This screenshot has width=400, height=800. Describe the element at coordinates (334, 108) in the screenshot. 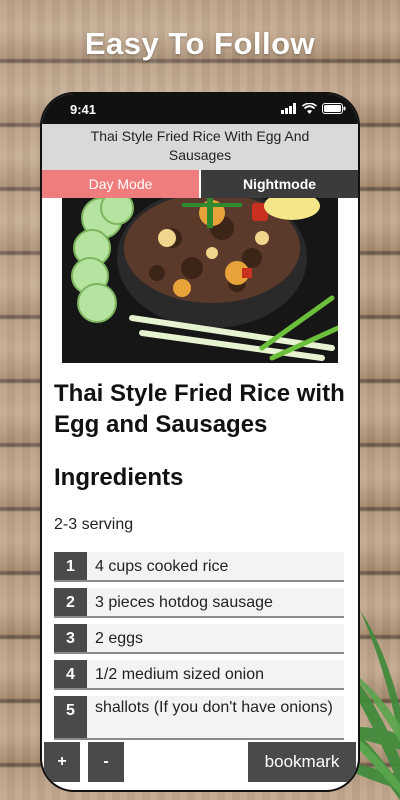

I see `battery-icon` at that location.